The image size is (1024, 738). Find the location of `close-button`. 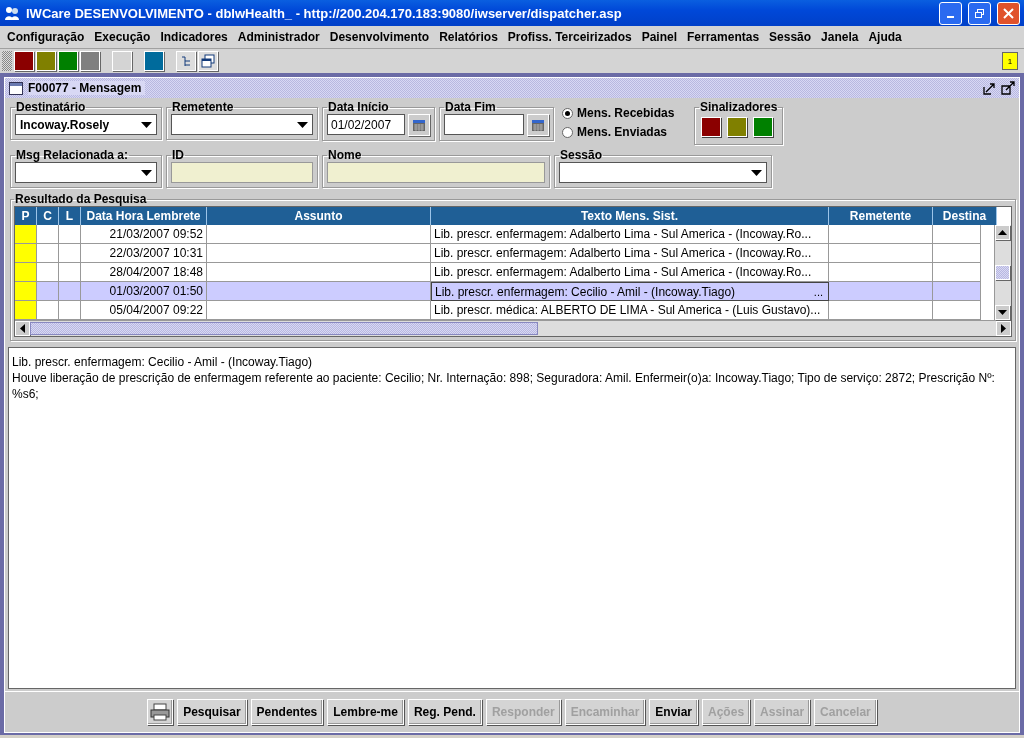

close-button is located at coordinates (1008, 13).